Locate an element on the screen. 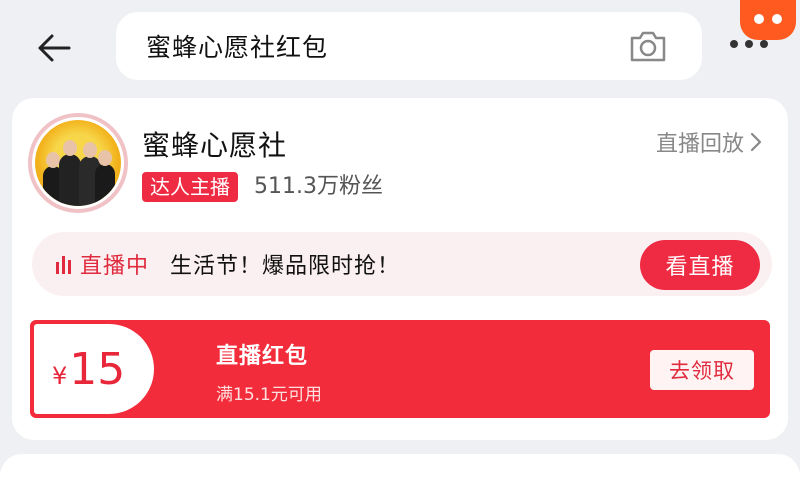 This screenshot has height=494, width=800. currency-symbol: ¥ is located at coordinates (60, 376).